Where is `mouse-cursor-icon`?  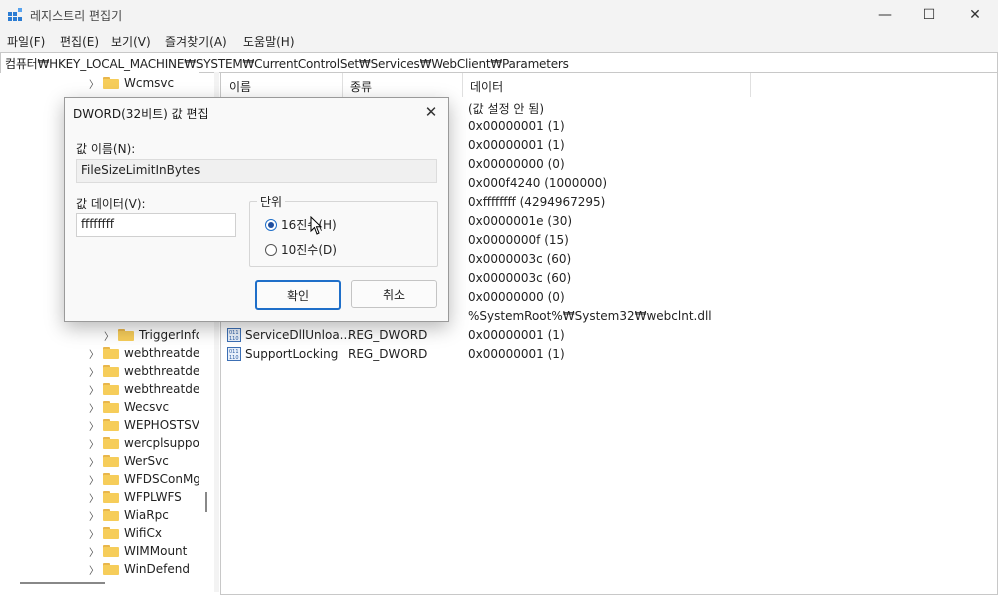 mouse-cursor-icon is located at coordinates (316, 225).